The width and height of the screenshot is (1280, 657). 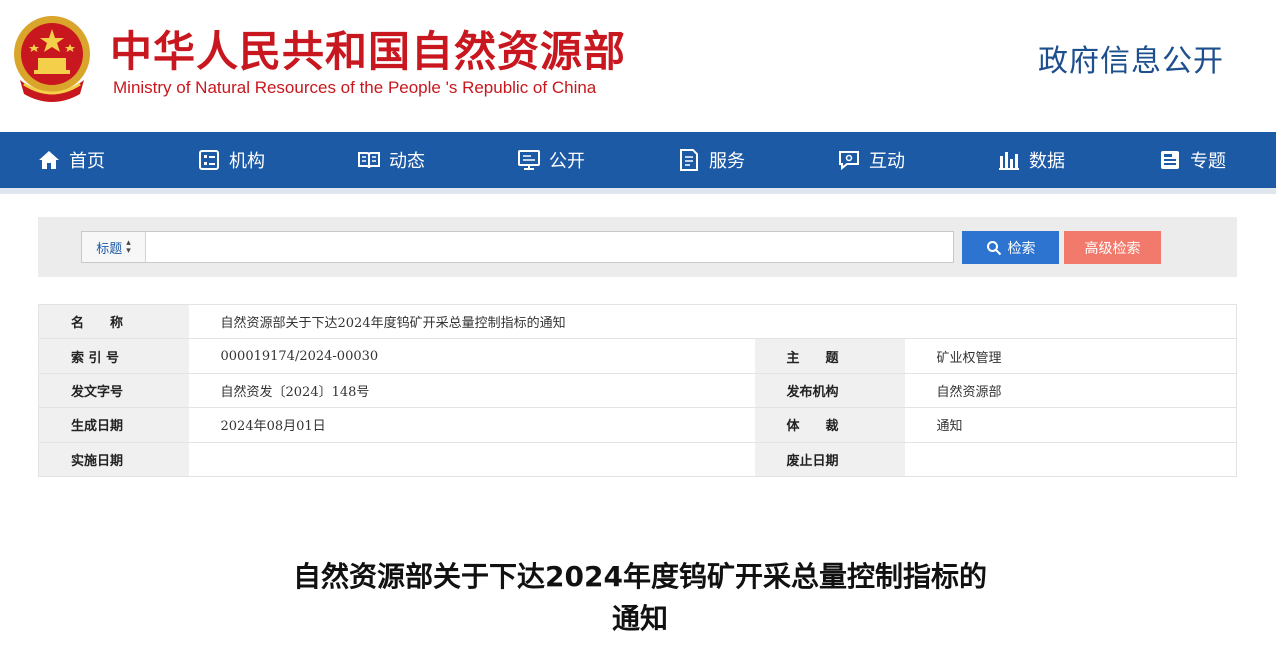 I want to click on topic-icon, so click(x=1170, y=160).